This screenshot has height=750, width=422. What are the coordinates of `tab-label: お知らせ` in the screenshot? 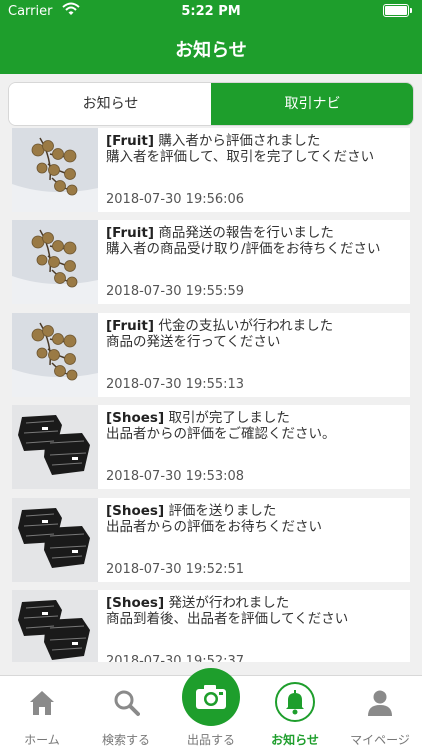 It's located at (295, 740).